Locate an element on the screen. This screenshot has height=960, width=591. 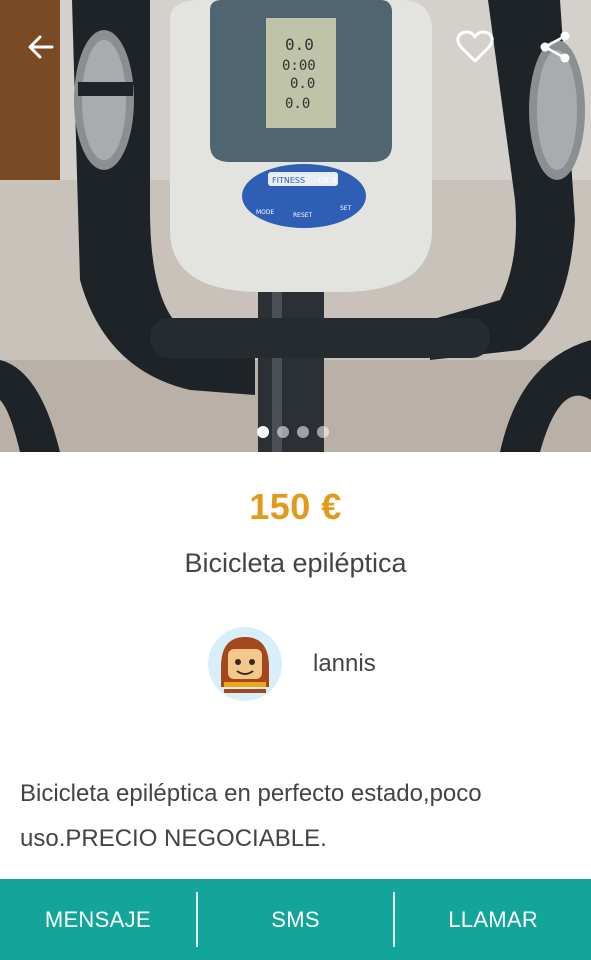
share-icon is located at coordinates (555, 47).